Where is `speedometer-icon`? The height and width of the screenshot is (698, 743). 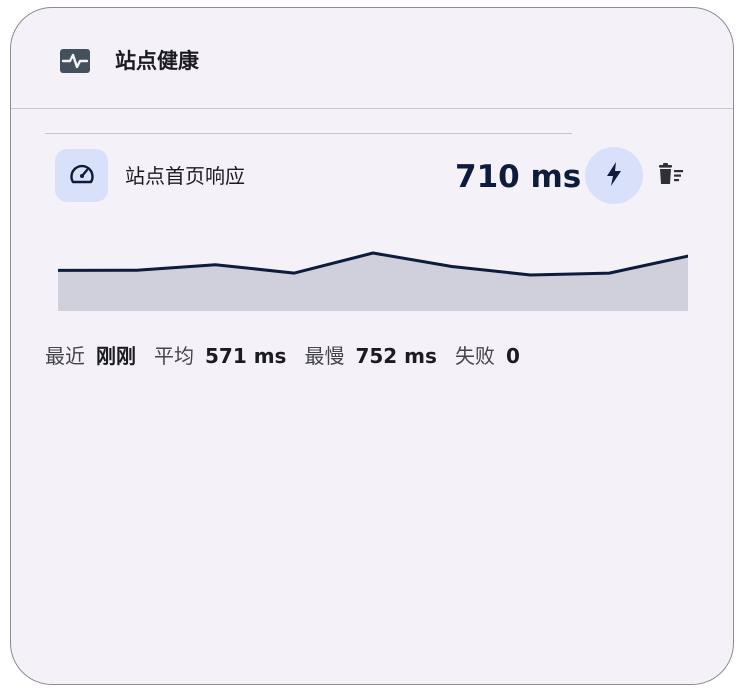
speedometer-icon is located at coordinates (82, 176).